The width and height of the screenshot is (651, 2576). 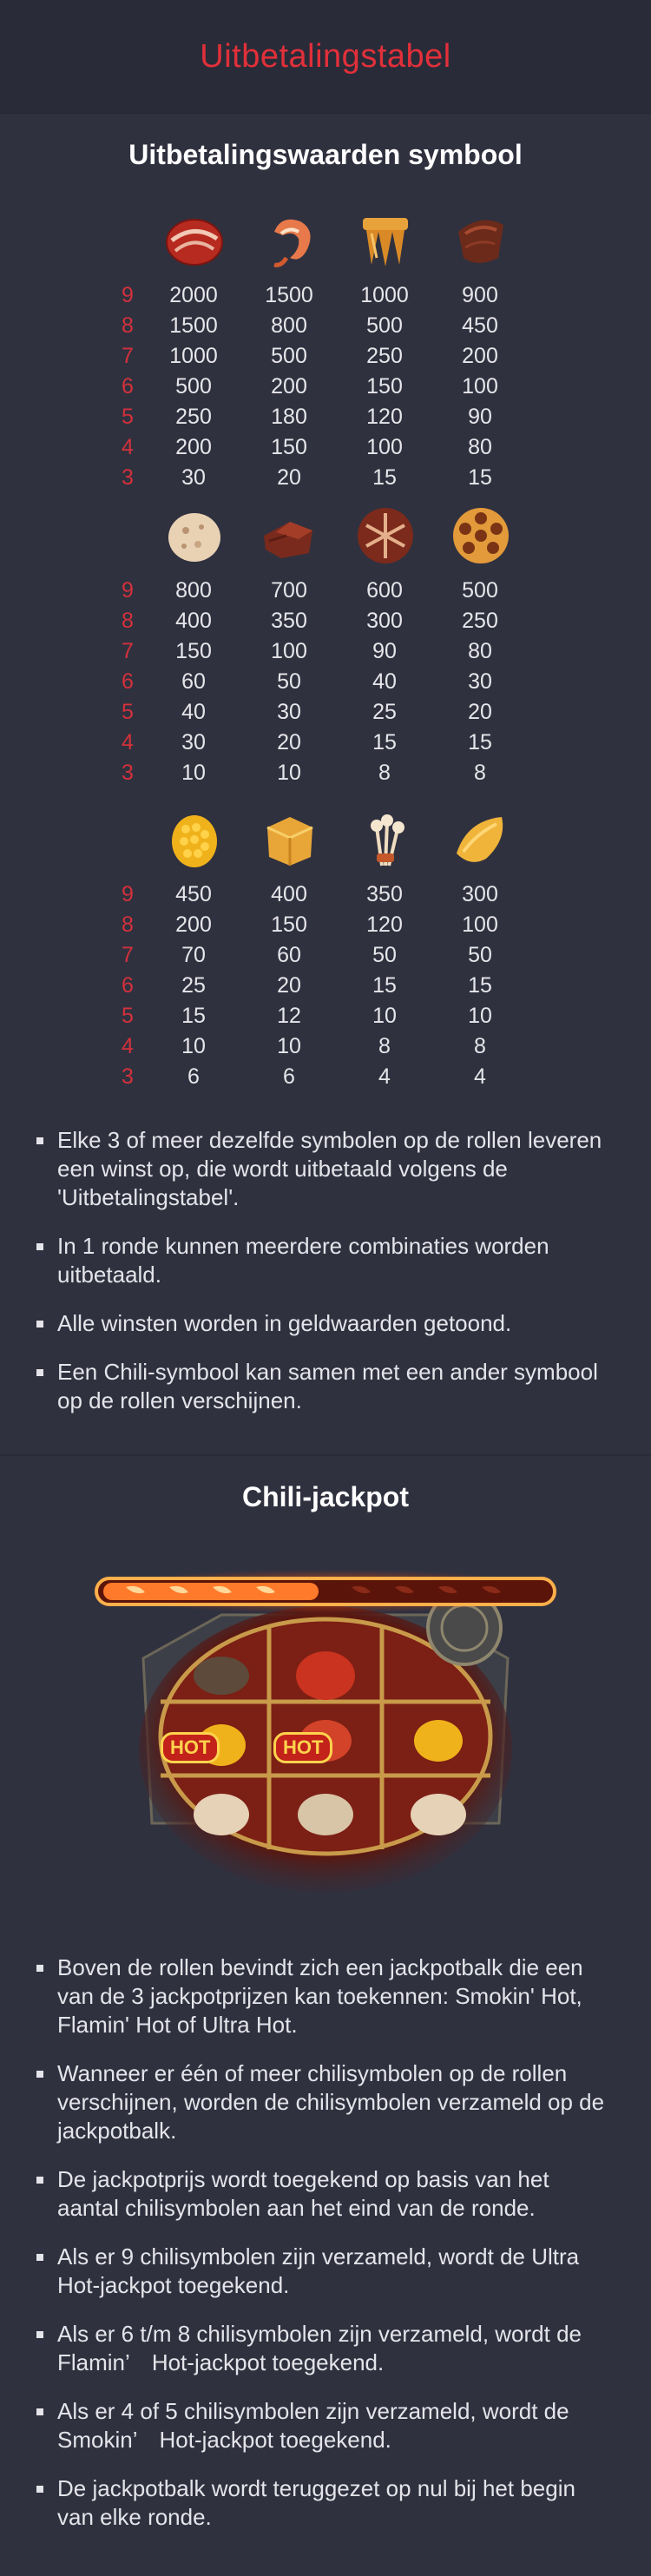 What do you see at coordinates (289, 590) in the screenshot?
I see `pay-value: 700` at bounding box center [289, 590].